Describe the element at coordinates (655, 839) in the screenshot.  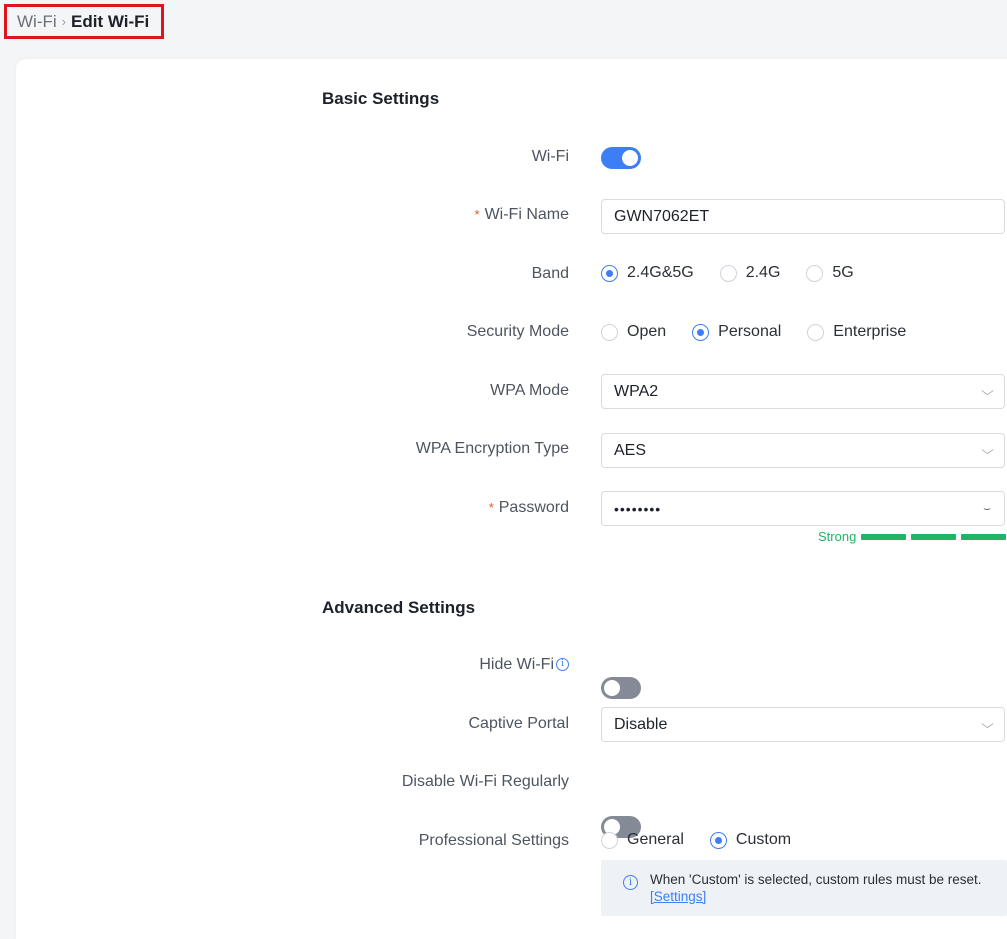
I see `professional-option-label: General` at that location.